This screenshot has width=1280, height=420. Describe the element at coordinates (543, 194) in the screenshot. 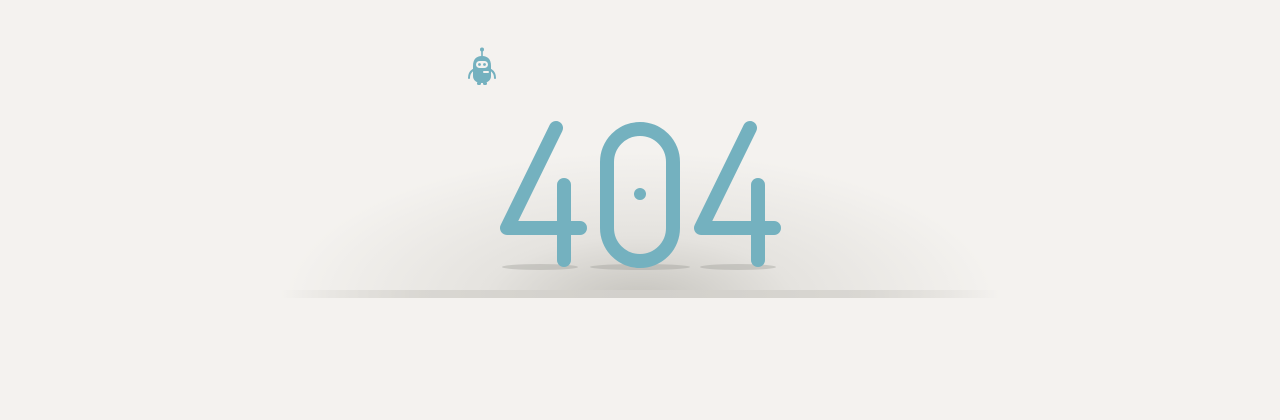

I see `digit-4-left` at that location.